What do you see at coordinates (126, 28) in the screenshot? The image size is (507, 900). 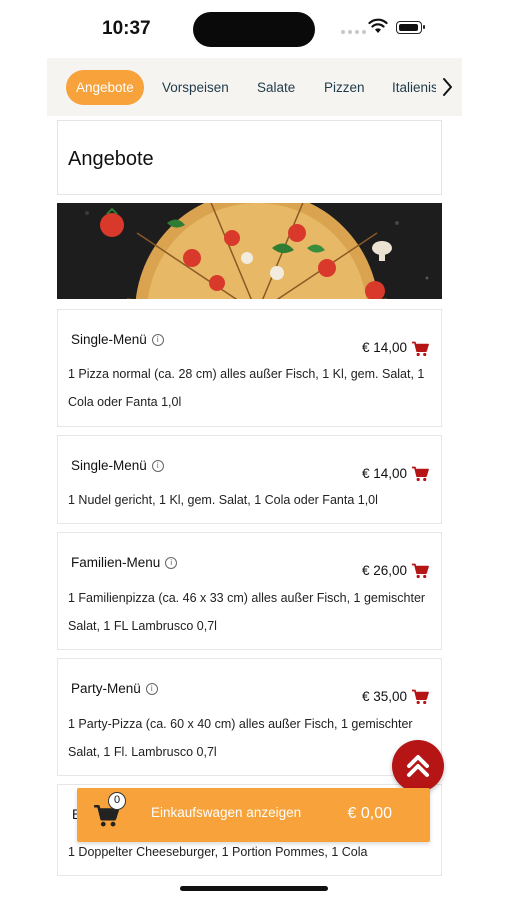 I see `status-time: 10:37` at bounding box center [126, 28].